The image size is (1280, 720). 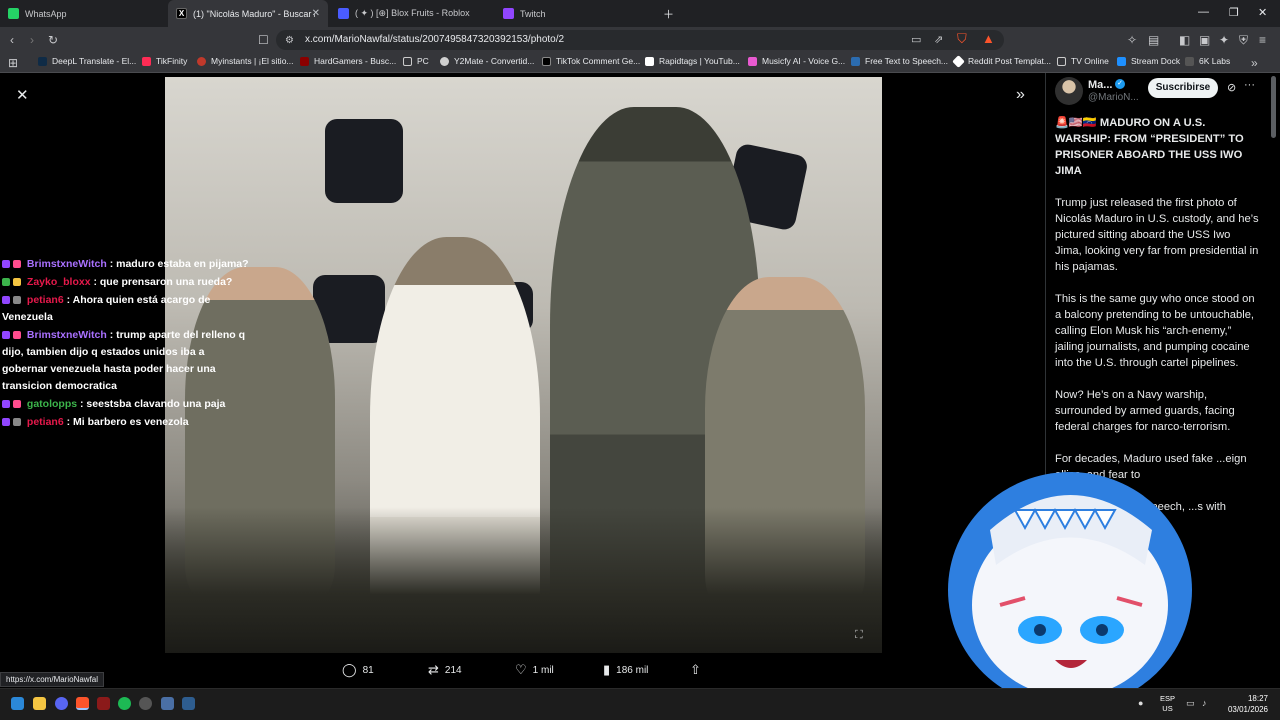 I want to click on new-tab-icon: ＋, so click(x=668, y=14).